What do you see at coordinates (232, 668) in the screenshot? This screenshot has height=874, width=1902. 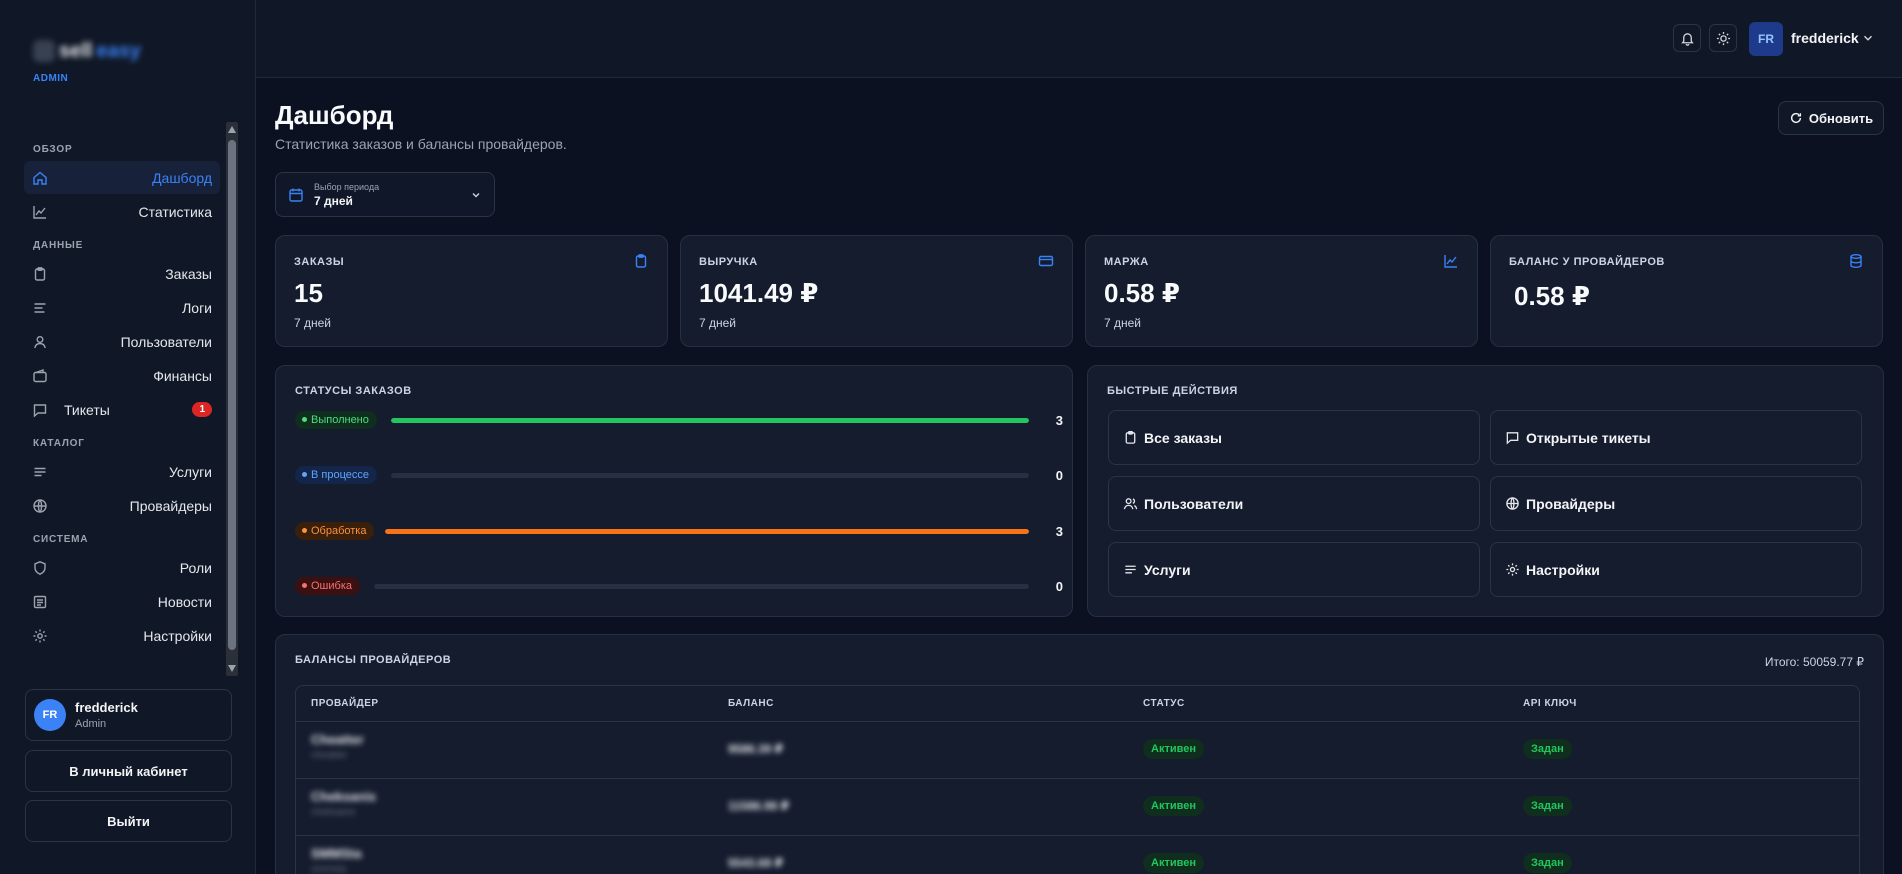 I see `scroll-down-arrow-icon` at bounding box center [232, 668].